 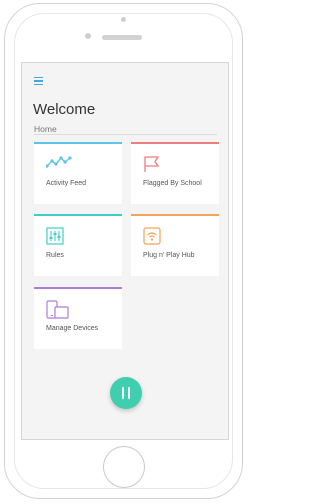 I want to click on page-title: Welcome, so click(x=64, y=109).